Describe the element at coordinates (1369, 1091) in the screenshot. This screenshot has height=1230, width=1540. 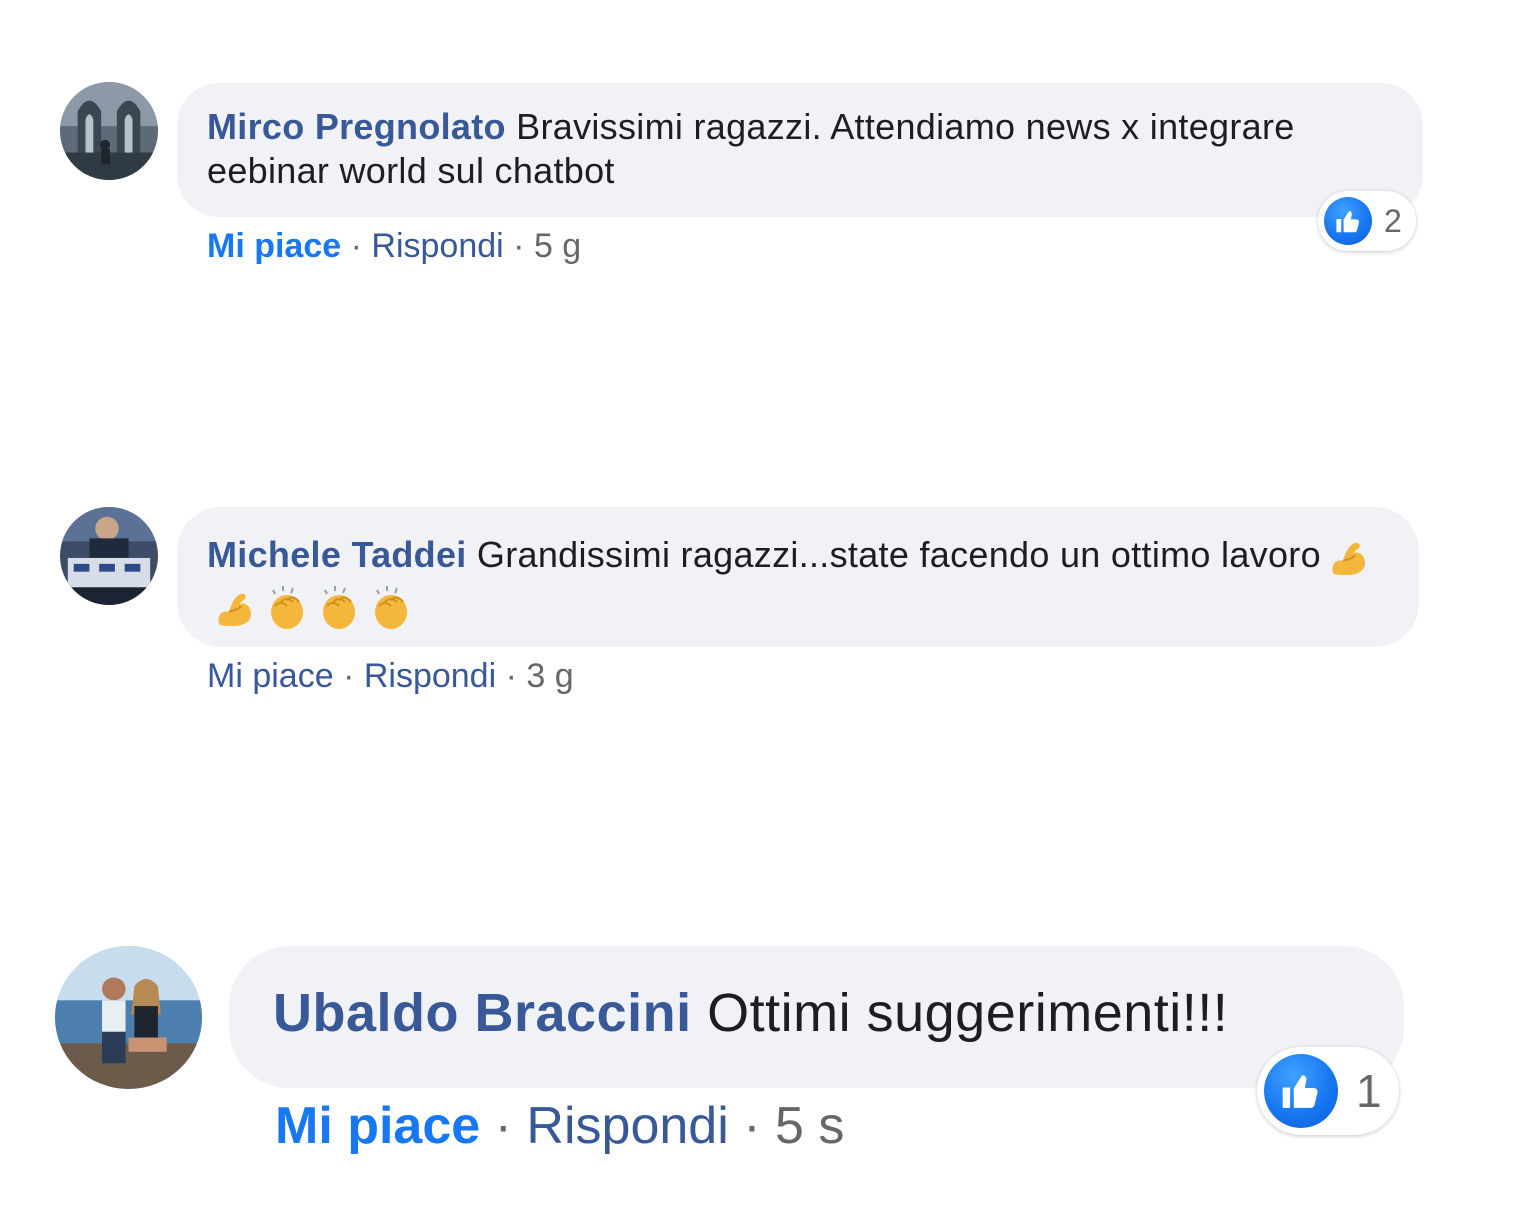
I see `reaction-count: 1` at that location.